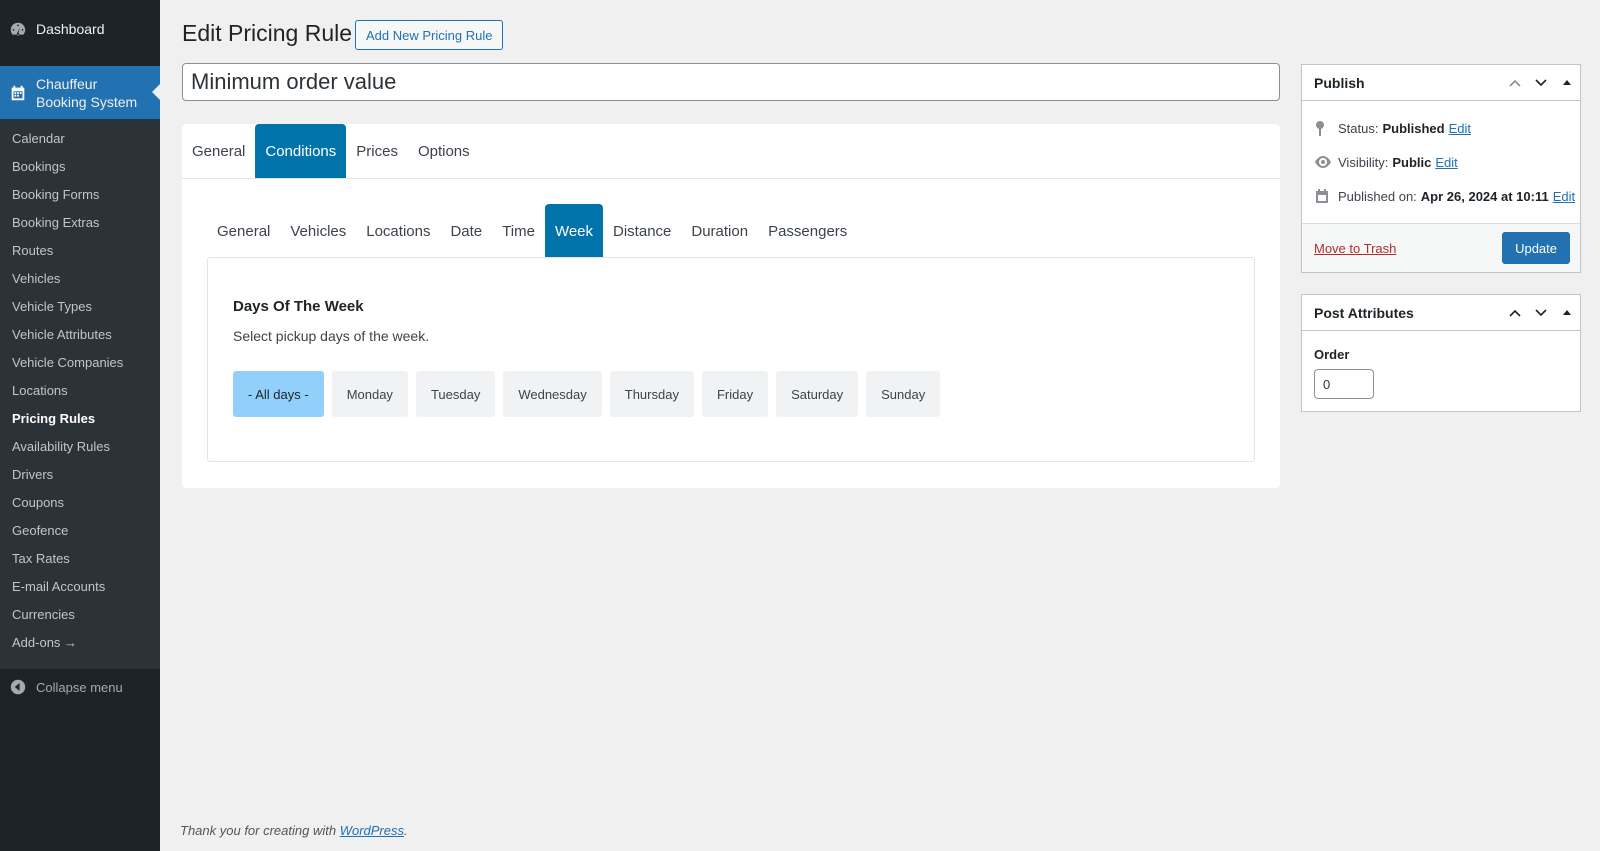 This screenshot has width=1600, height=851. What do you see at coordinates (719, 231) in the screenshot?
I see `subtab-duration: Duration` at bounding box center [719, 231].